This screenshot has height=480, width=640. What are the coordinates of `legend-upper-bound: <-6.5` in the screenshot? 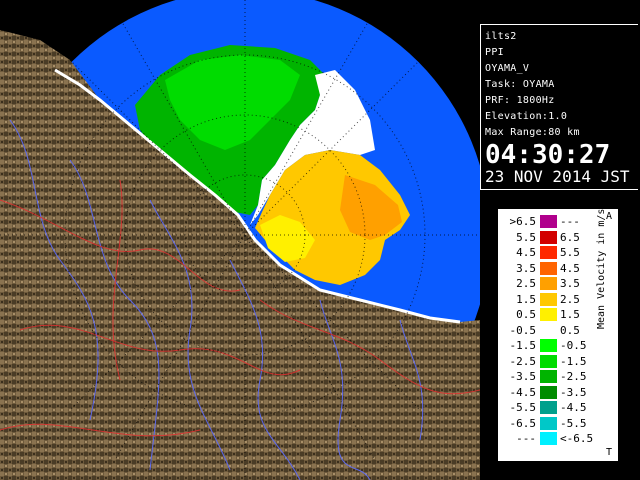 It's located at (577, 438).